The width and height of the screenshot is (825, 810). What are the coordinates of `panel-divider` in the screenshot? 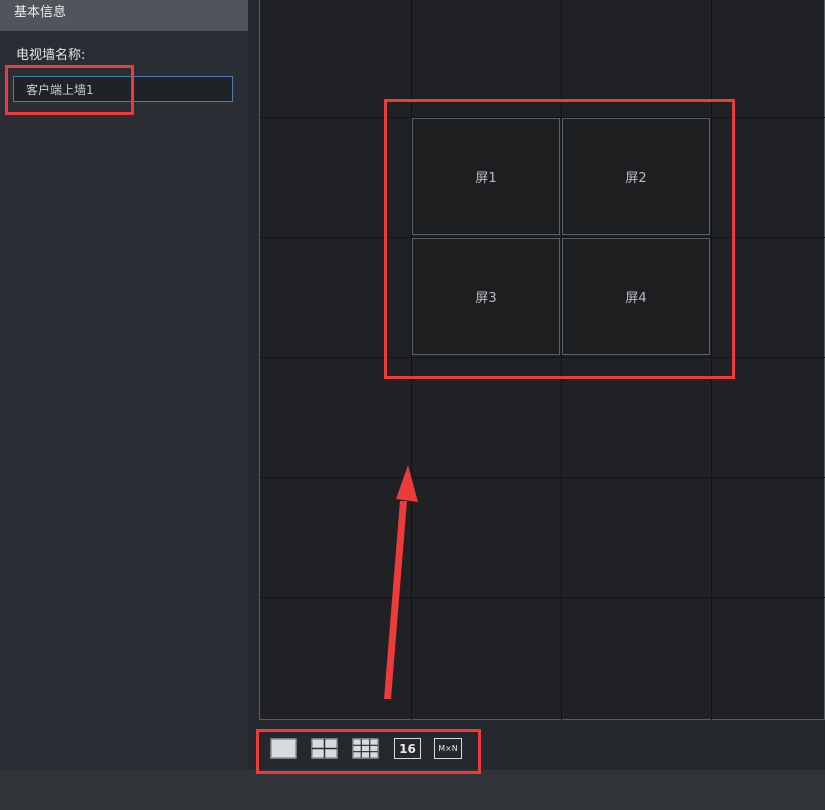 It's located at (253, 385).